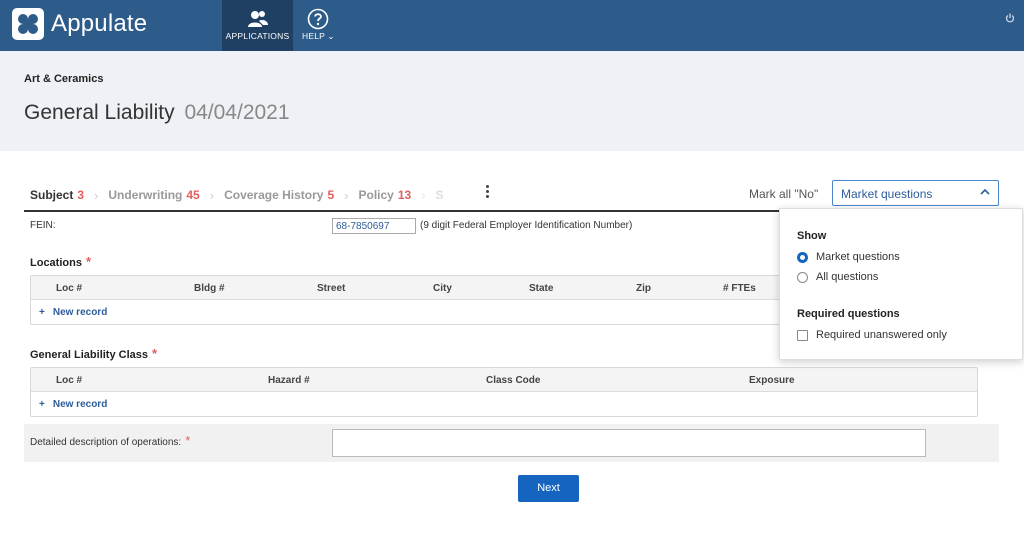 This screenshot has width=1024, height=535. I want to click on more-steps-kebab-icon, so click(488, 193).